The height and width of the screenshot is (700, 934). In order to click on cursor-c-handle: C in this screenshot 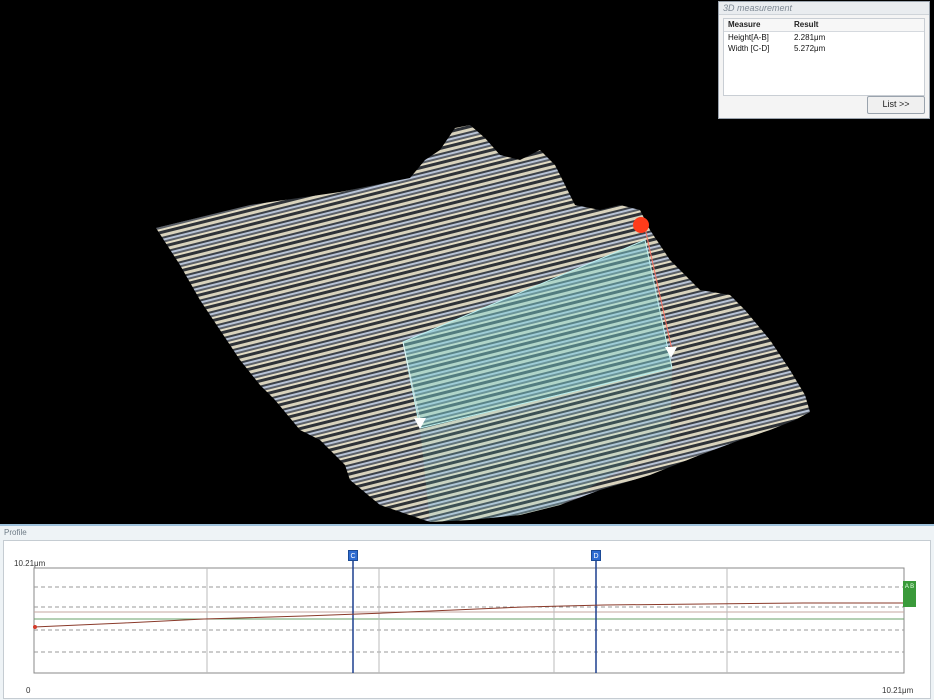, I will do `click(353, 555)`.